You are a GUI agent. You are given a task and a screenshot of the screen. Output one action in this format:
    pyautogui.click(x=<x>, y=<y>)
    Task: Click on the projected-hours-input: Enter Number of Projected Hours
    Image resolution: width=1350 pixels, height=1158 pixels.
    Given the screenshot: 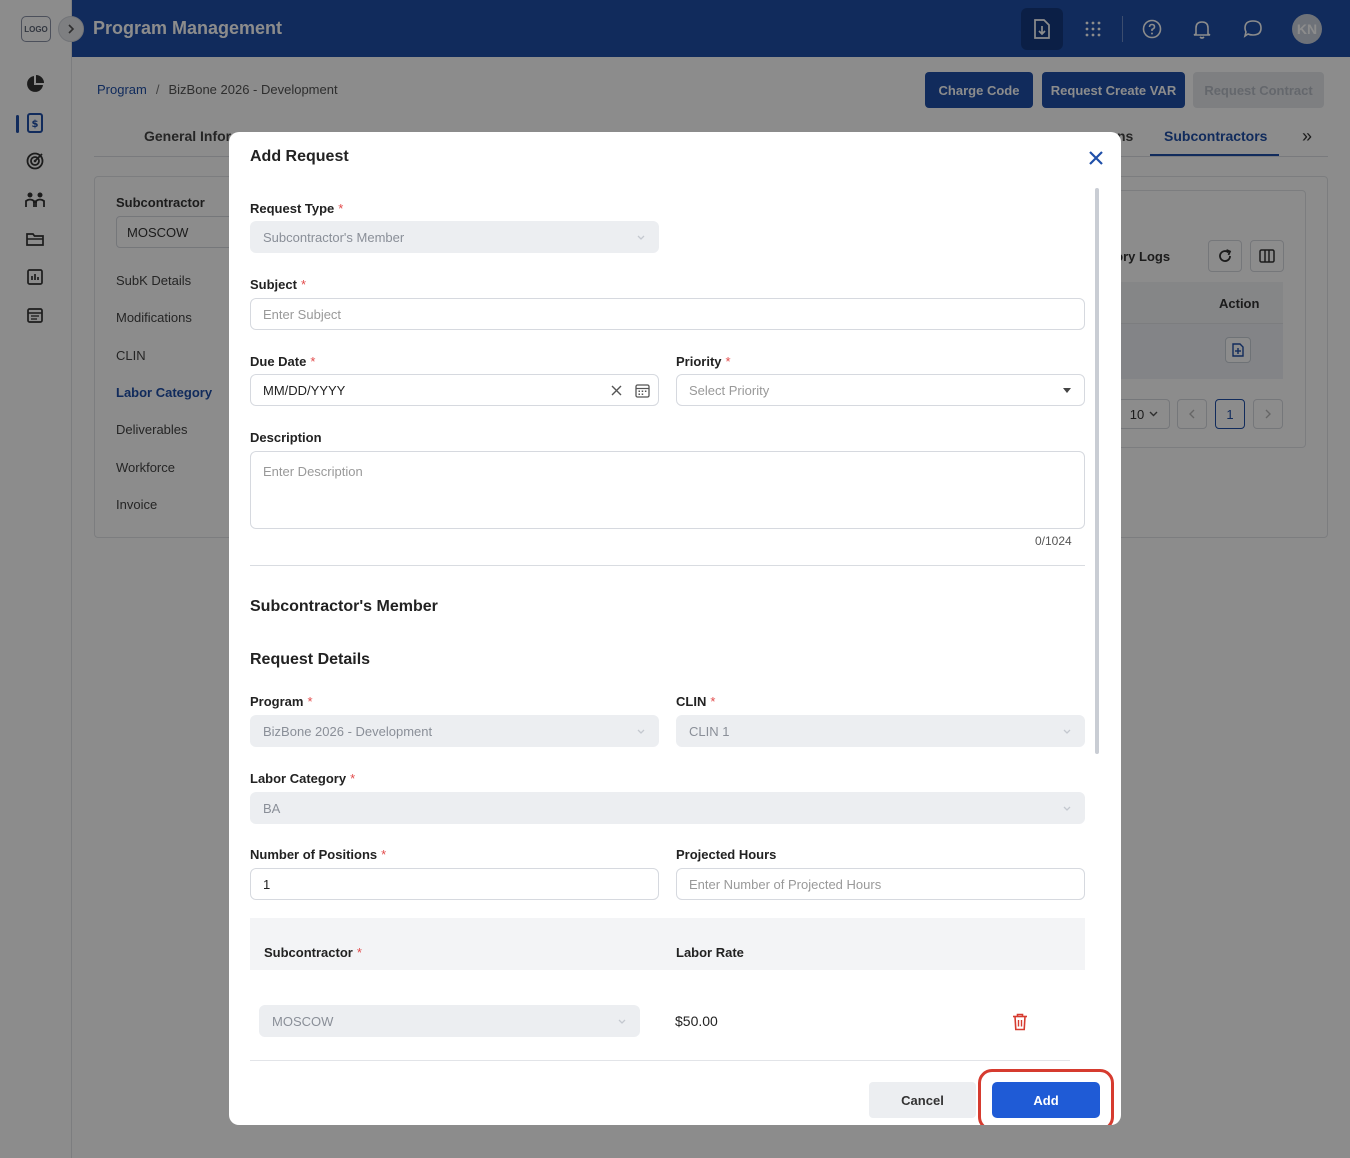 What is the action you would take?
    pyautogui.click(x=880, y=884)
    